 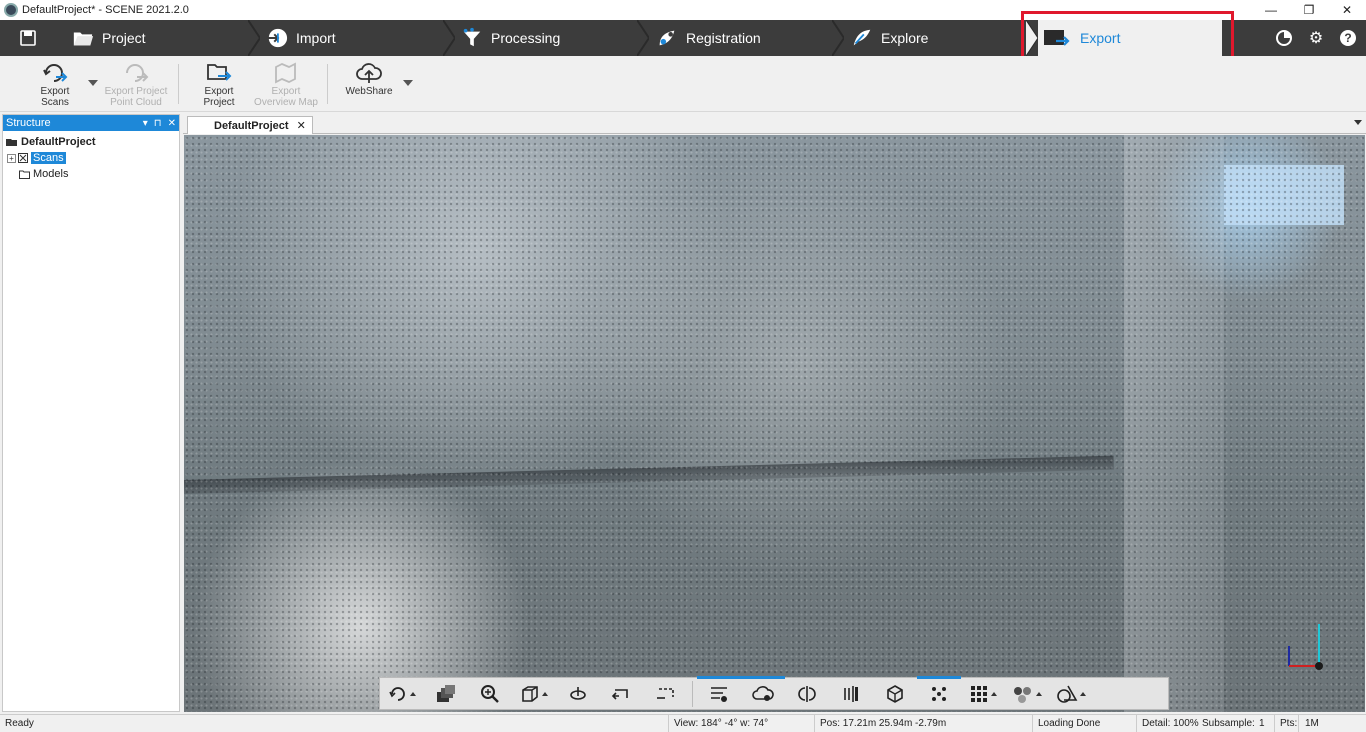 I want to click on webshare-button: WebShare, so click(x=369, y=78).